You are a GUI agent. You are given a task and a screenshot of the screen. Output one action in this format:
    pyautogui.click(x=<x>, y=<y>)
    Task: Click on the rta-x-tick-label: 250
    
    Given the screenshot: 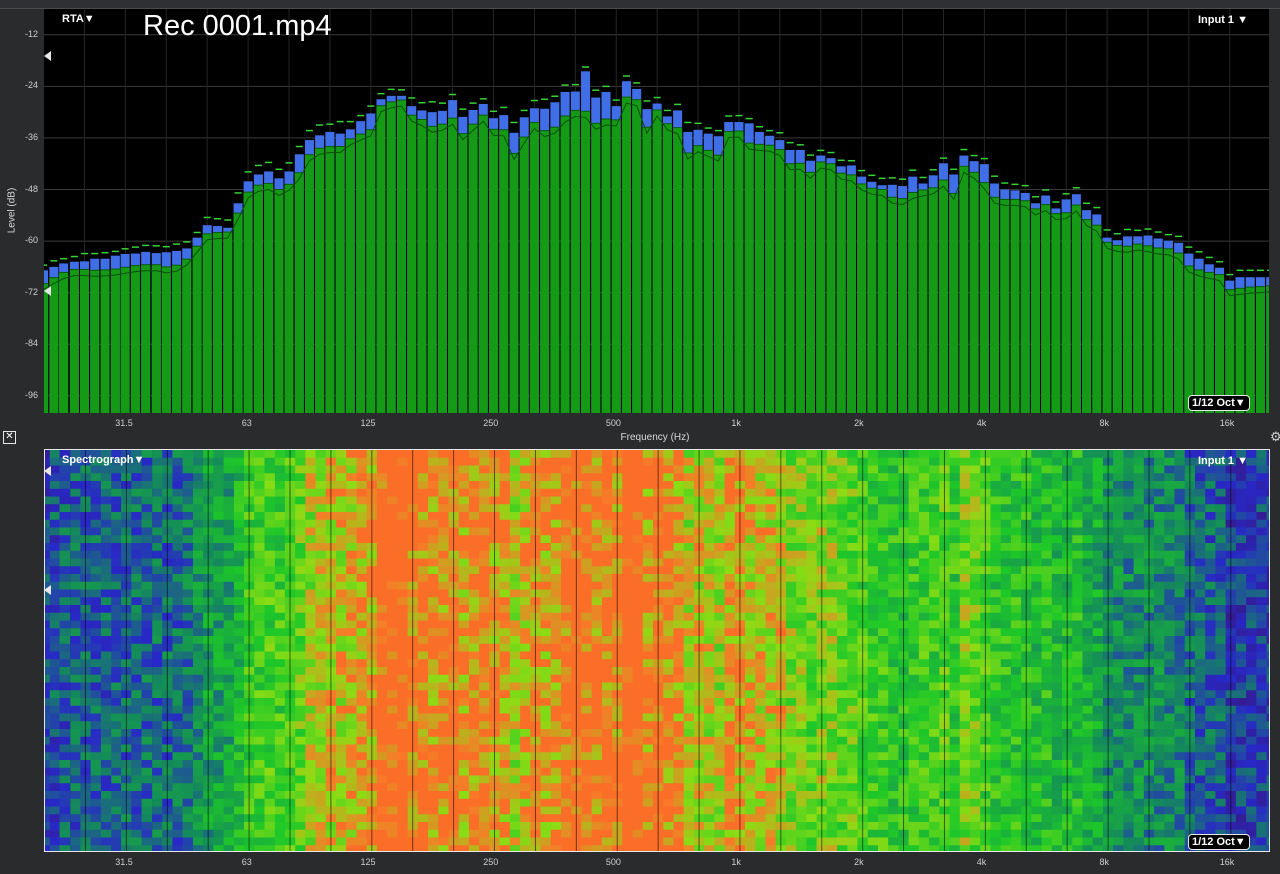 What is the action you would take?
    pyautogui.click(x=491, y=423)
    